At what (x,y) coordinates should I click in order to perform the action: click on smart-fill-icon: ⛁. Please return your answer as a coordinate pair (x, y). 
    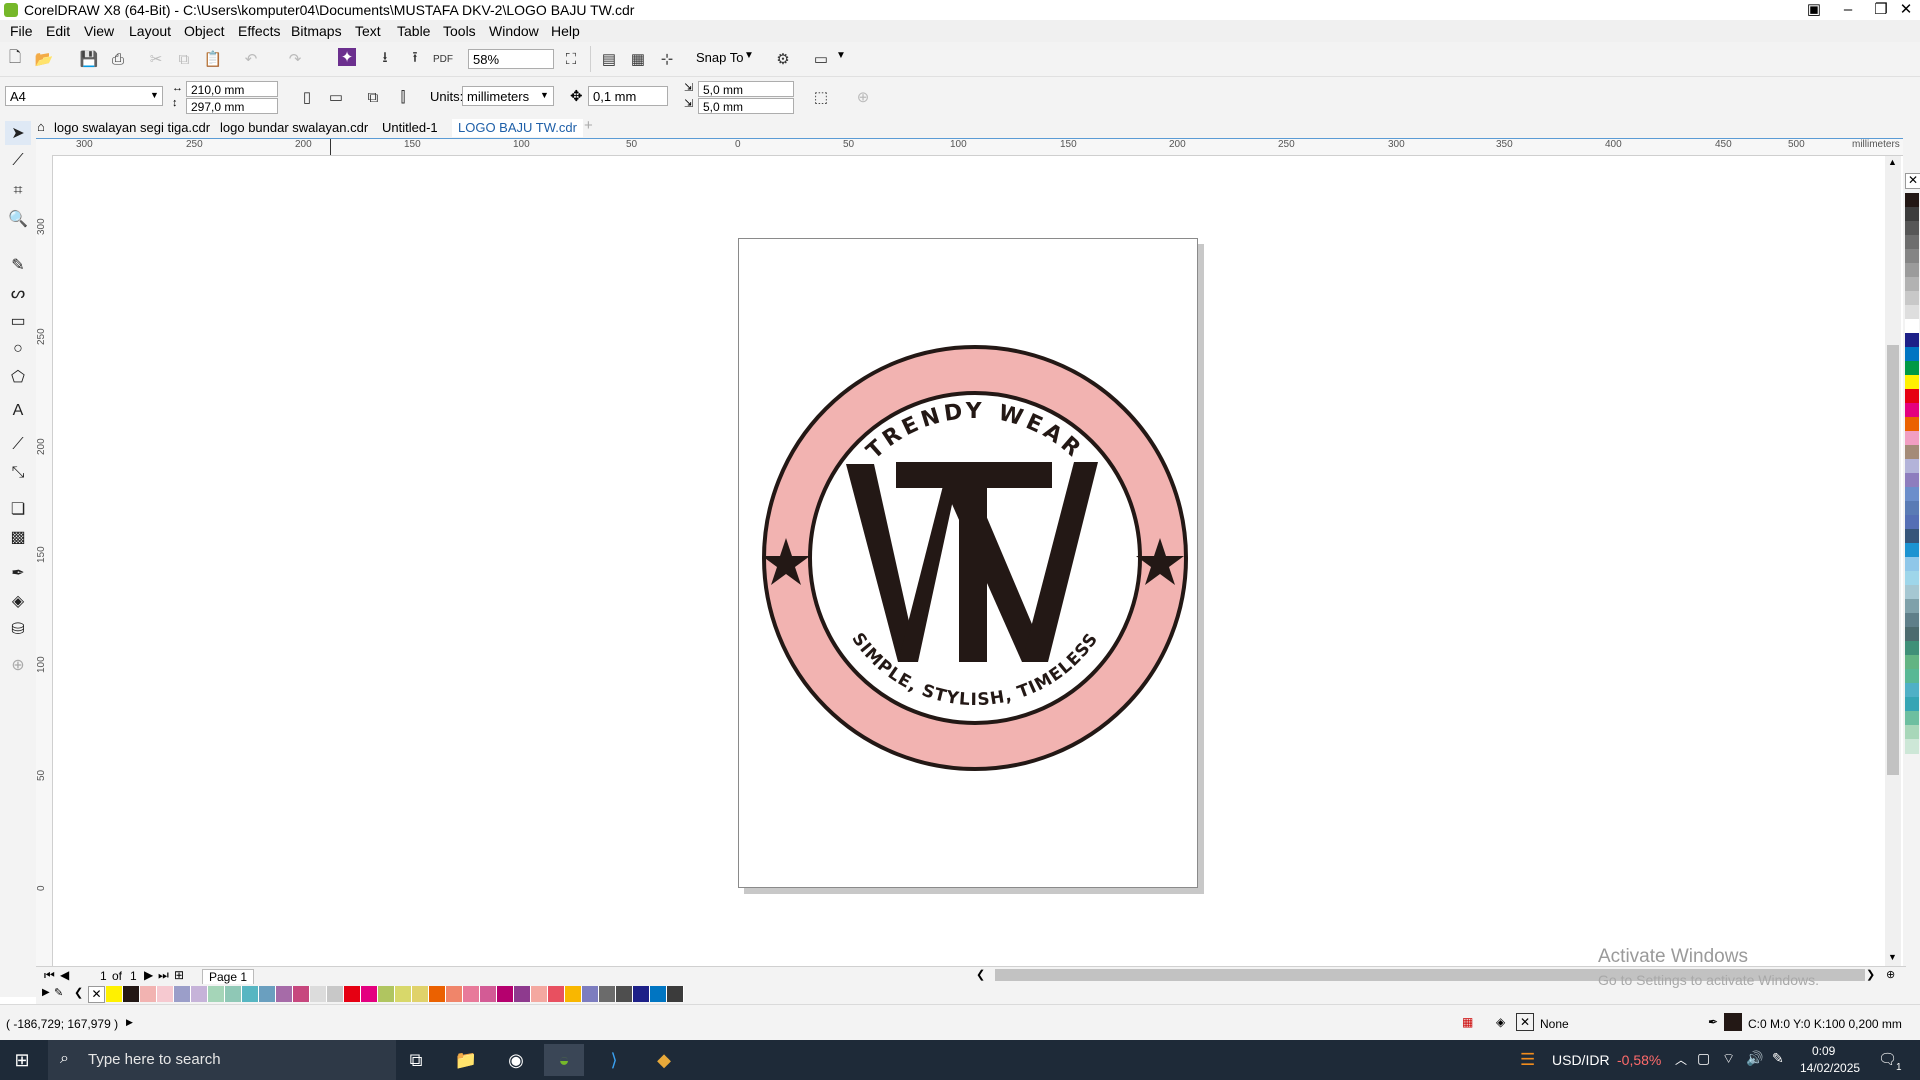
    Looking at the image, I should click on (18, 629).